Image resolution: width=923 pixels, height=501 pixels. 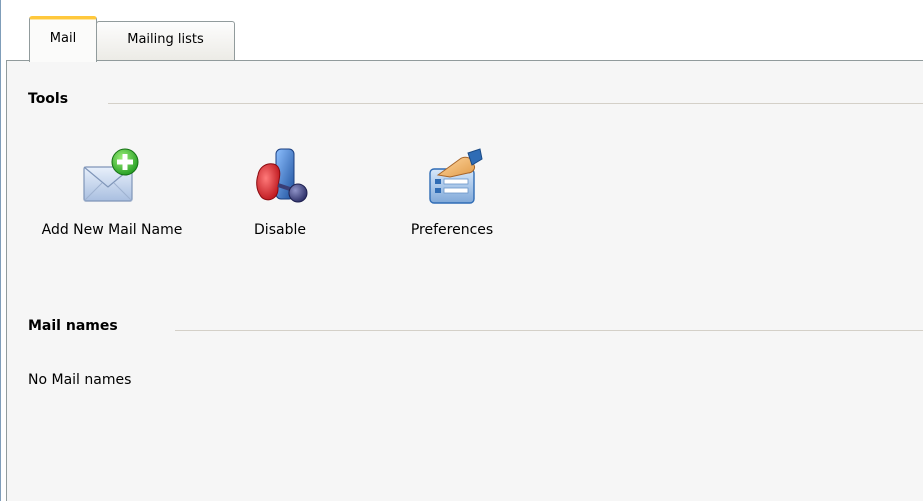 I want to click on mail-add-icon, so click(x=111, y=175).